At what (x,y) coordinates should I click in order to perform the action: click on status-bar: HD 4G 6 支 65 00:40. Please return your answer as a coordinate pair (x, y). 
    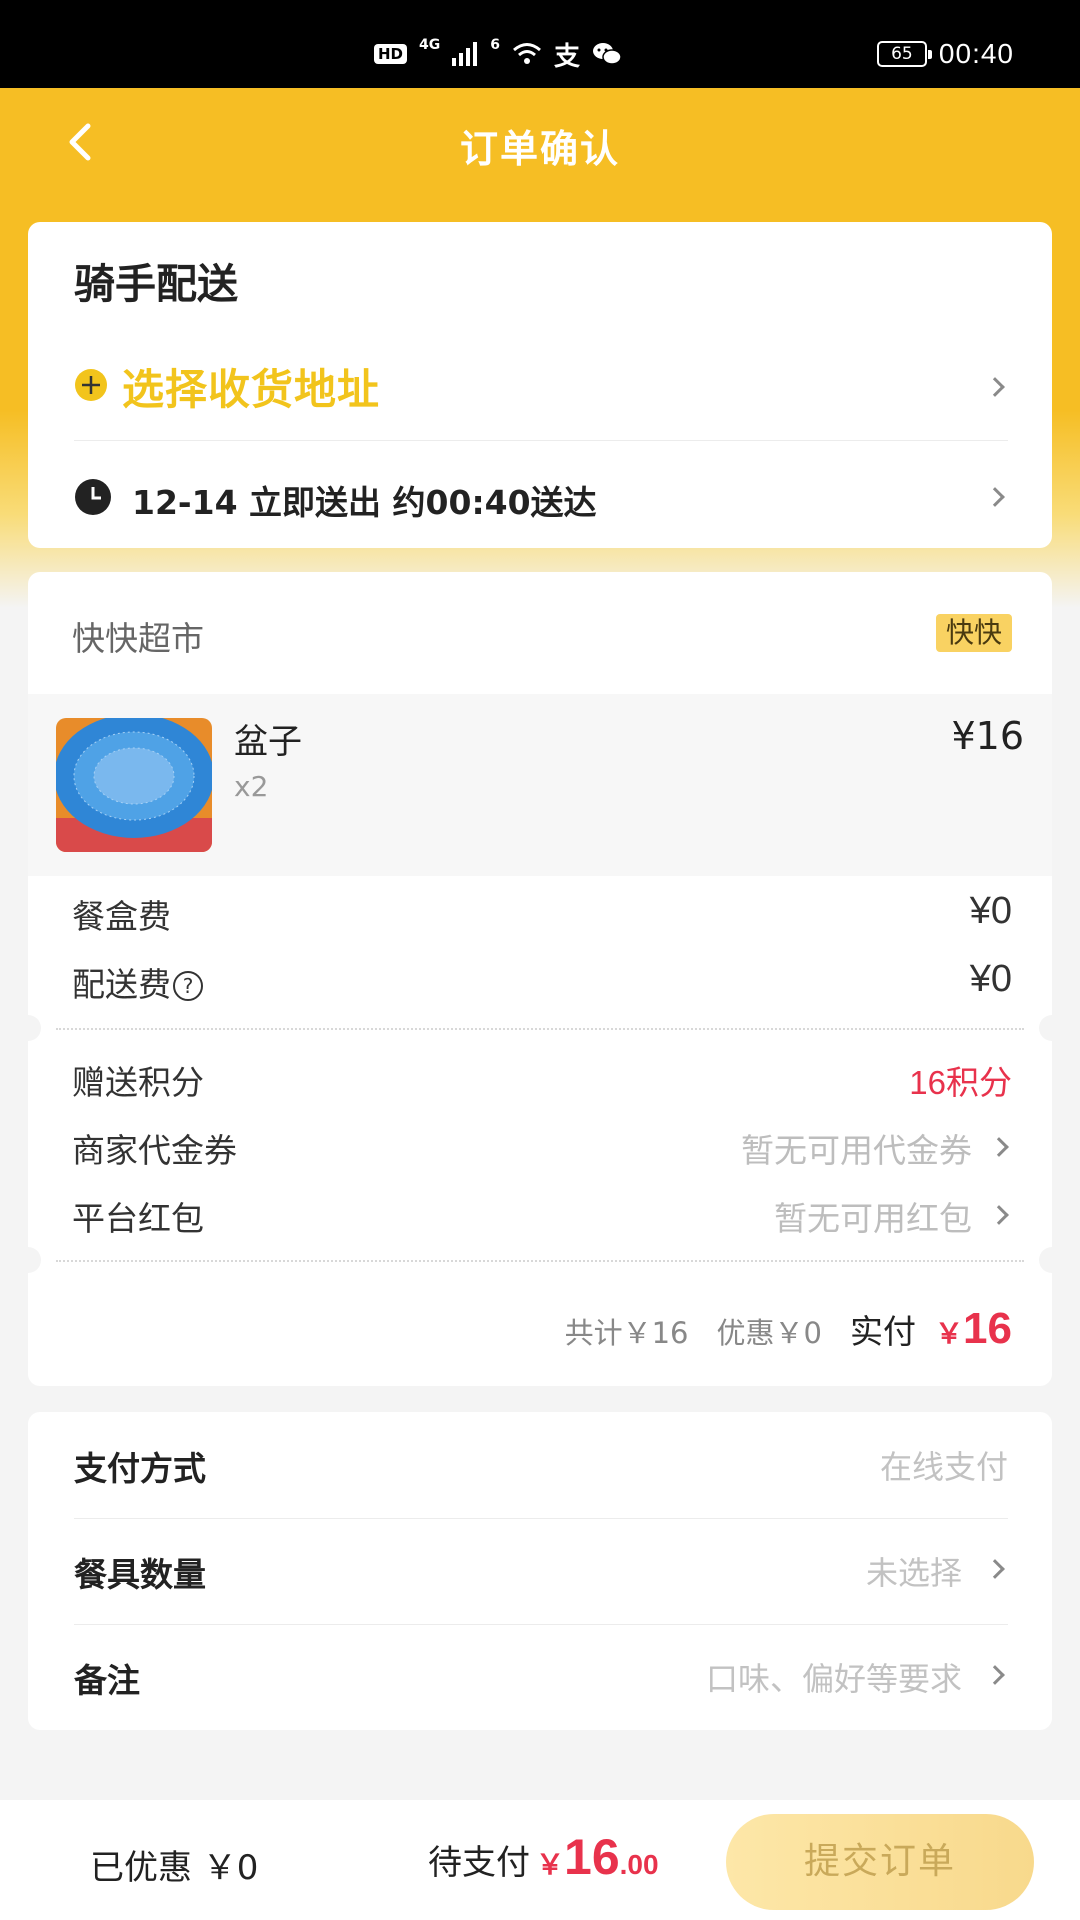
    Looking at the image, I should click on (540, 44).